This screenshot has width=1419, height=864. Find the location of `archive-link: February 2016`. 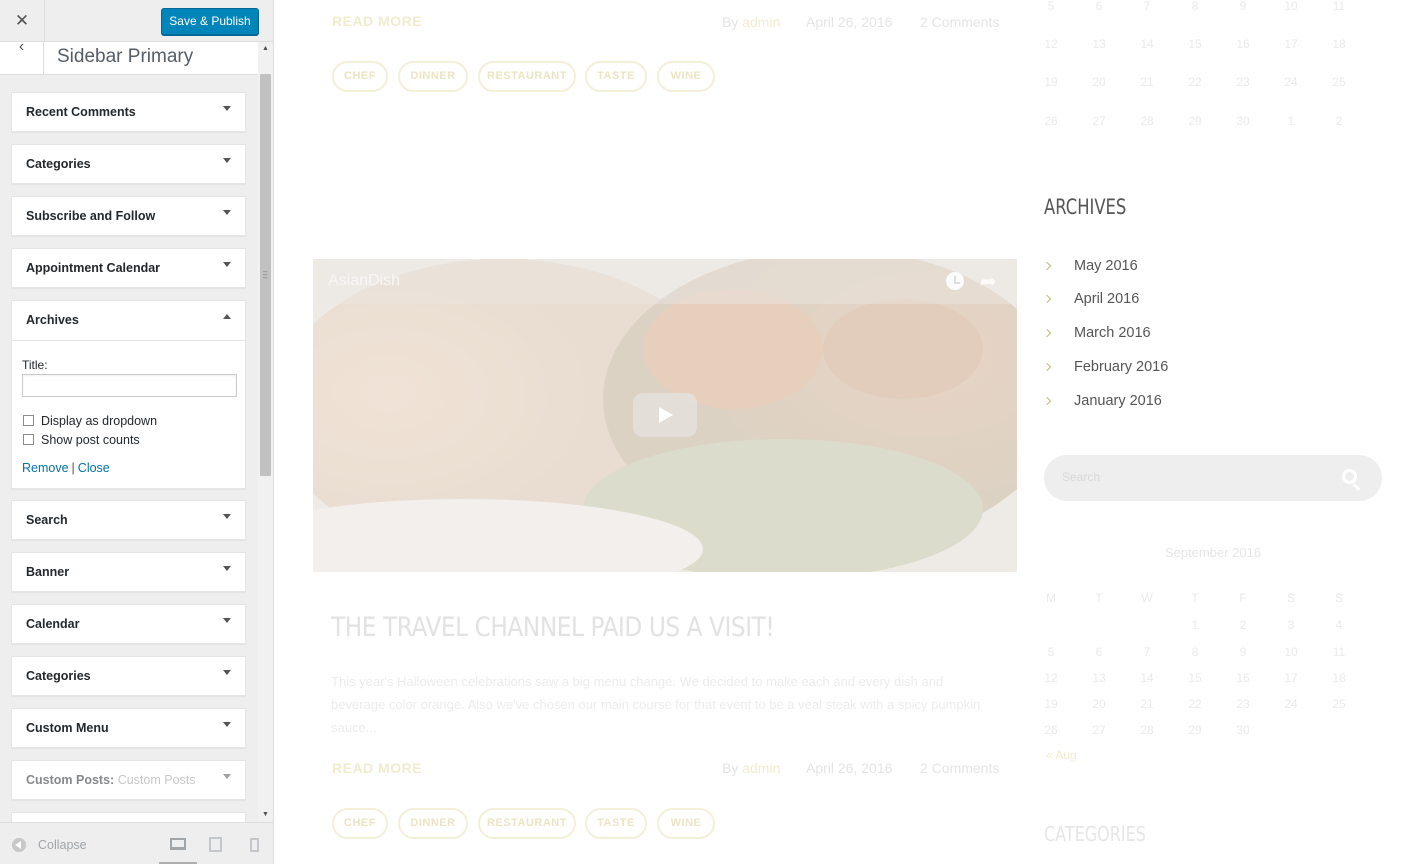

archive-link: February 2016 is located at coordinates (1105, 367).